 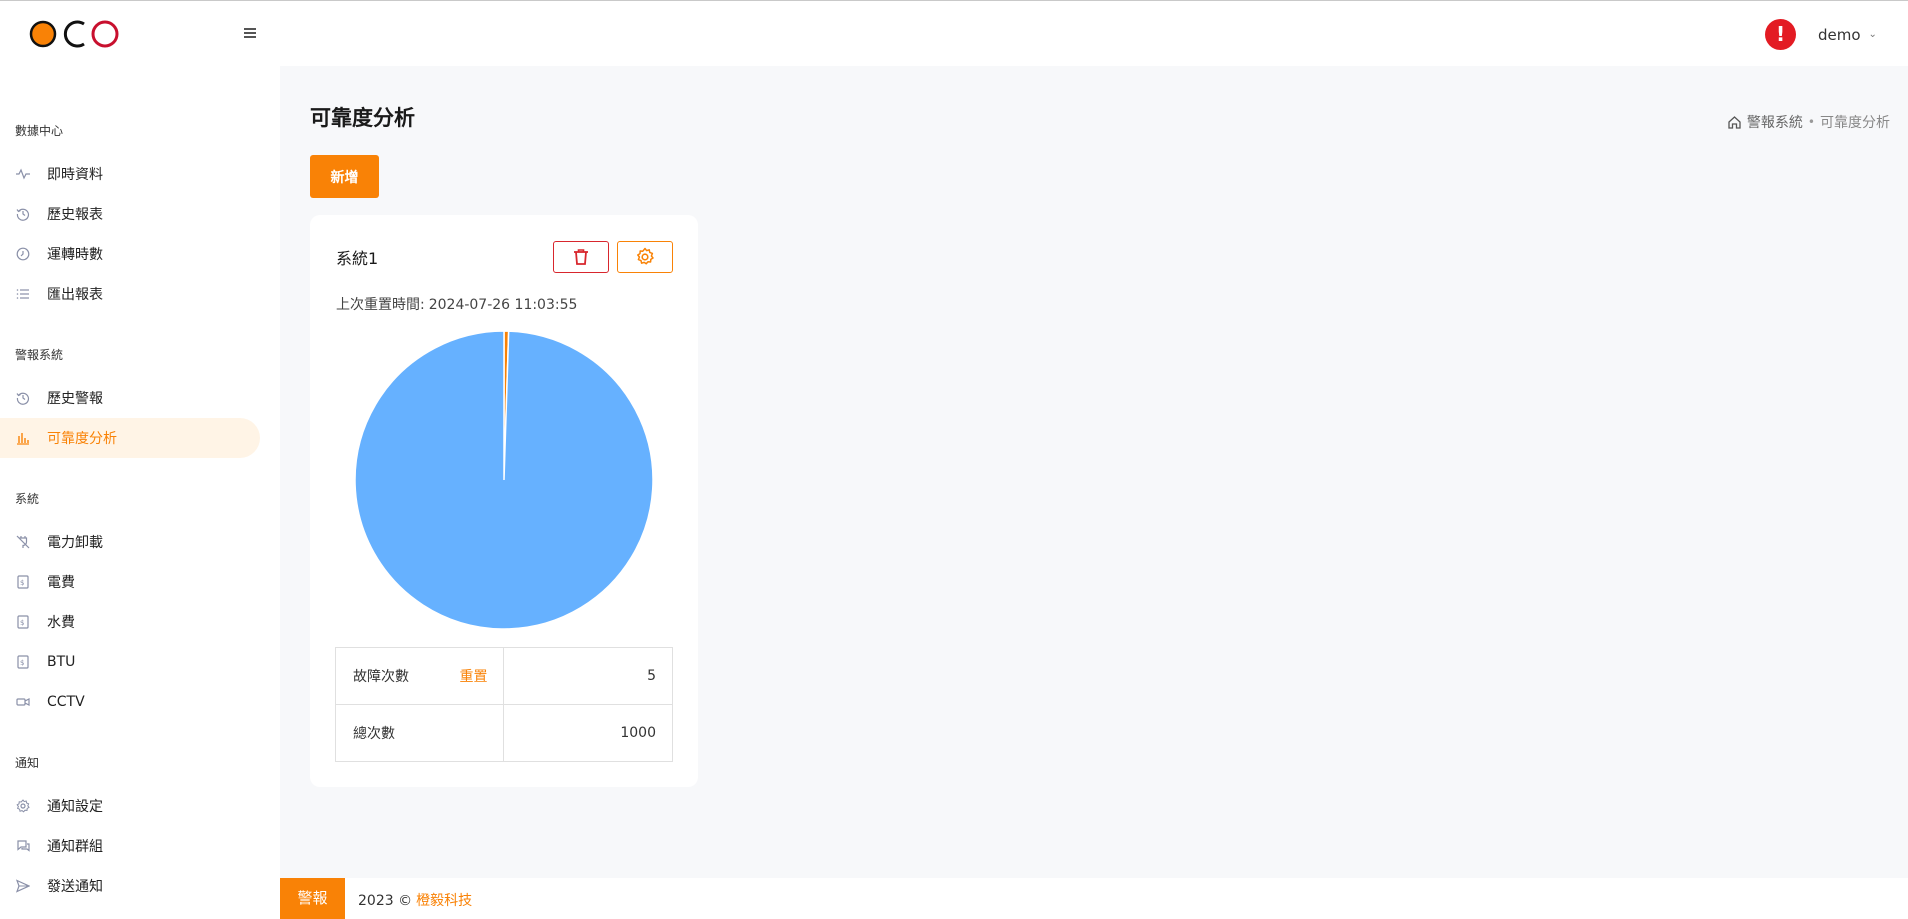 What do you see at coordinates (380, 305) in the screenshot?
I see `last-reset-label: 上次重置時間:` at bounding box center [380, 305].